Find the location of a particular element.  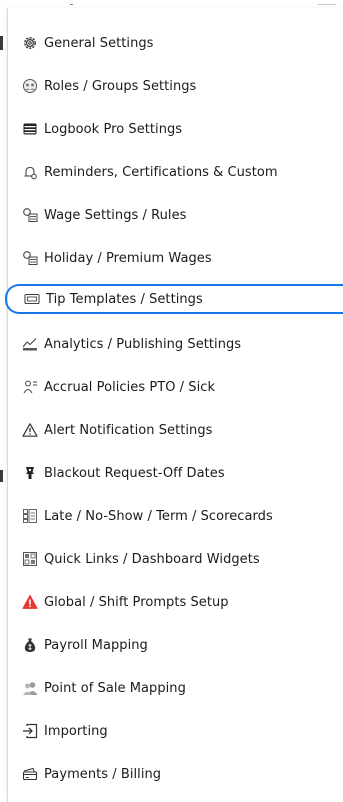

group-globe-icon is located at coordinates (30, 86).